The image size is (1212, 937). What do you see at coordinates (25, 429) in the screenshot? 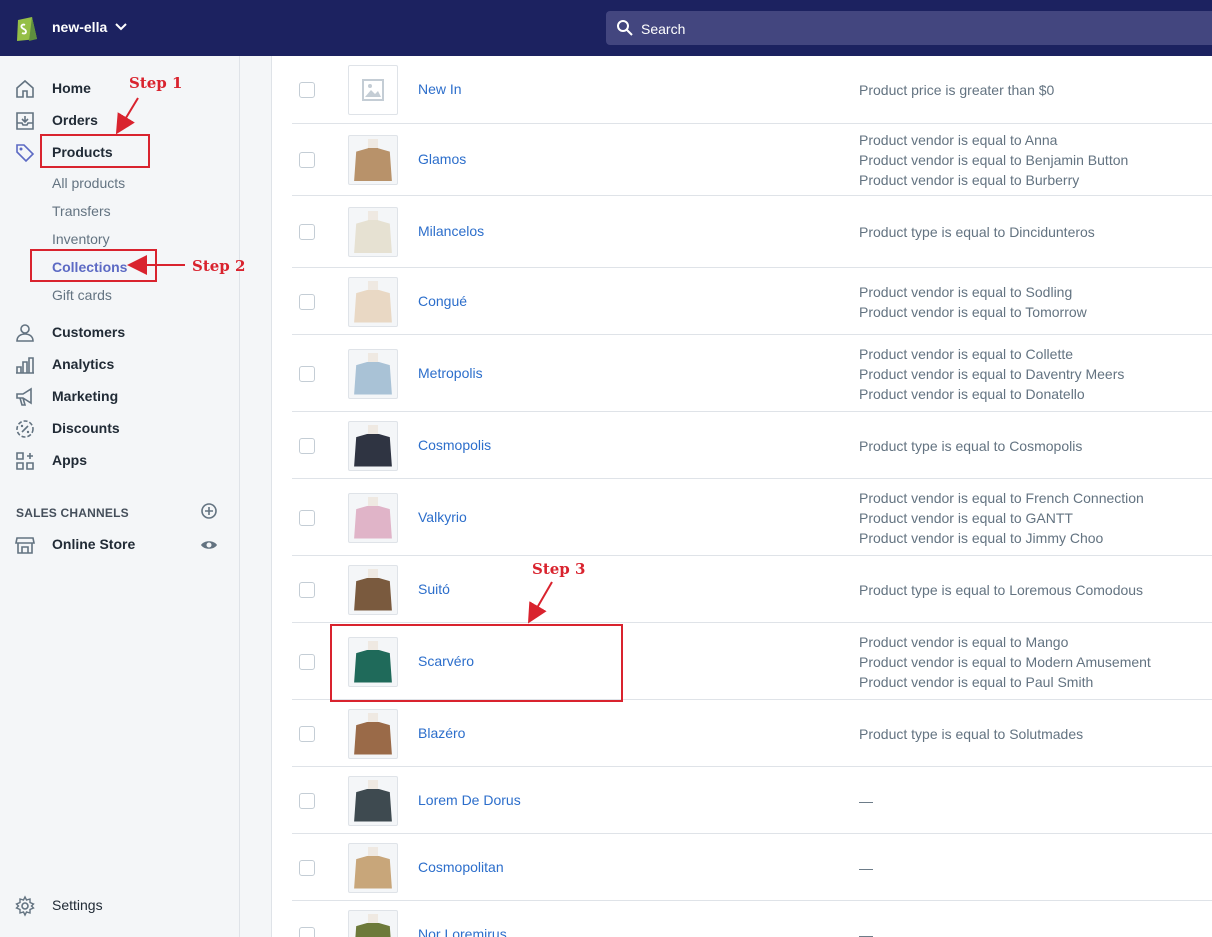
I see `discount-icon` at bounding box center [25, 429].